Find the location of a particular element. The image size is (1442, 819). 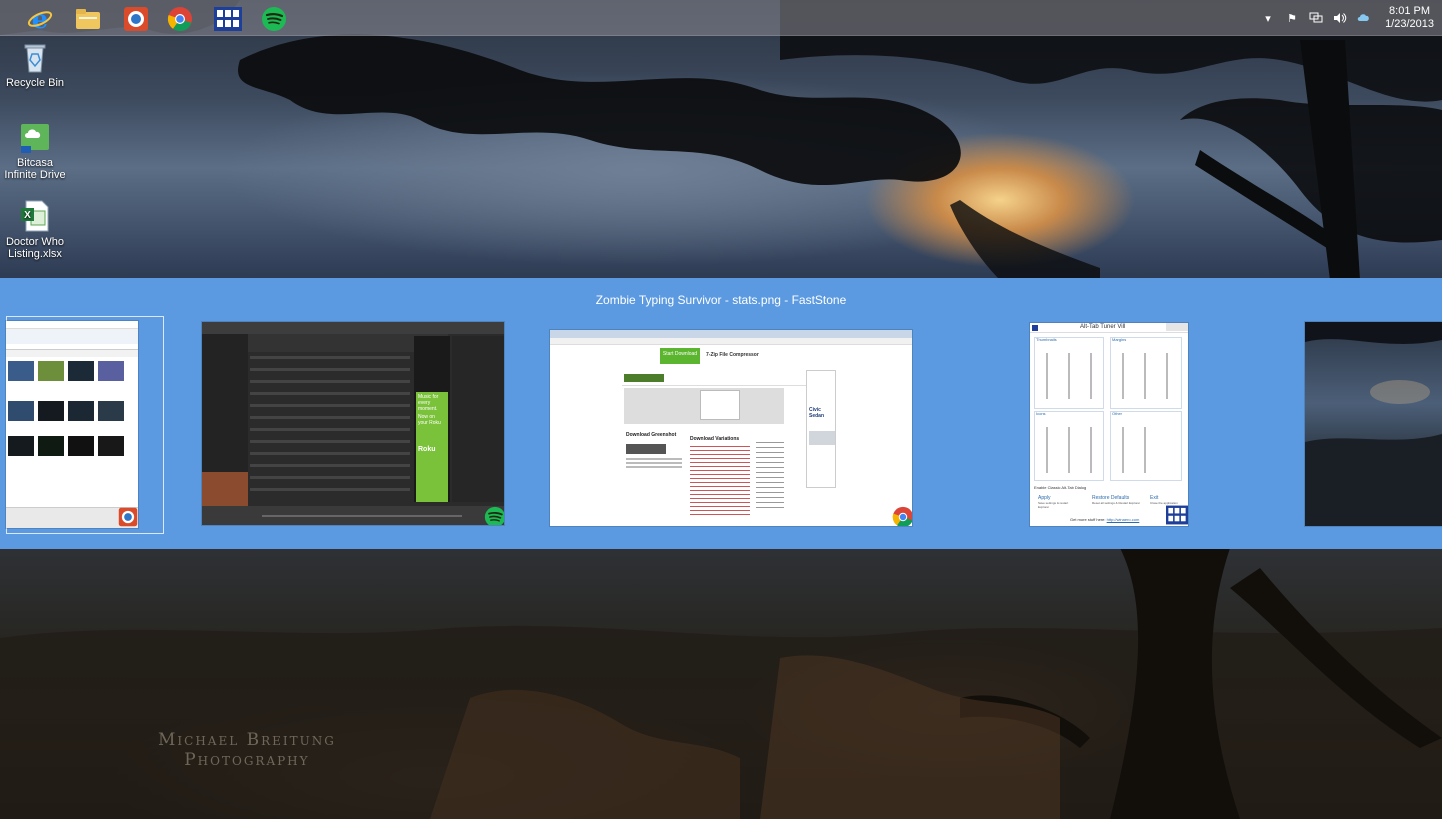

watermark-line2: Photography is located at coordinates (247, 760).